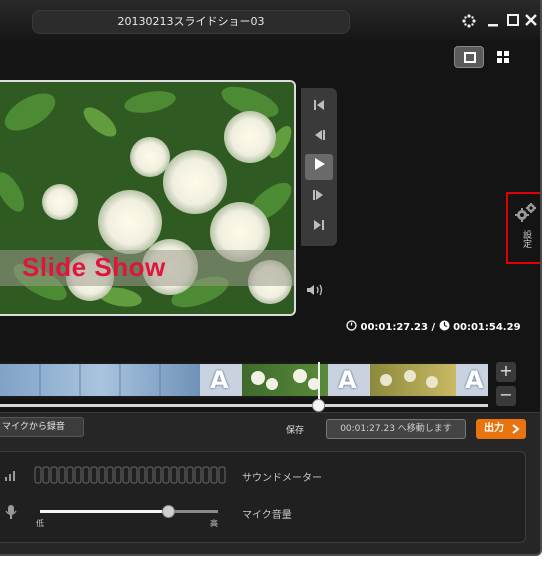 Image resolution: width=550 pixels, height=566 pixels. I want to click on single-view-icon, so click(470, 57).